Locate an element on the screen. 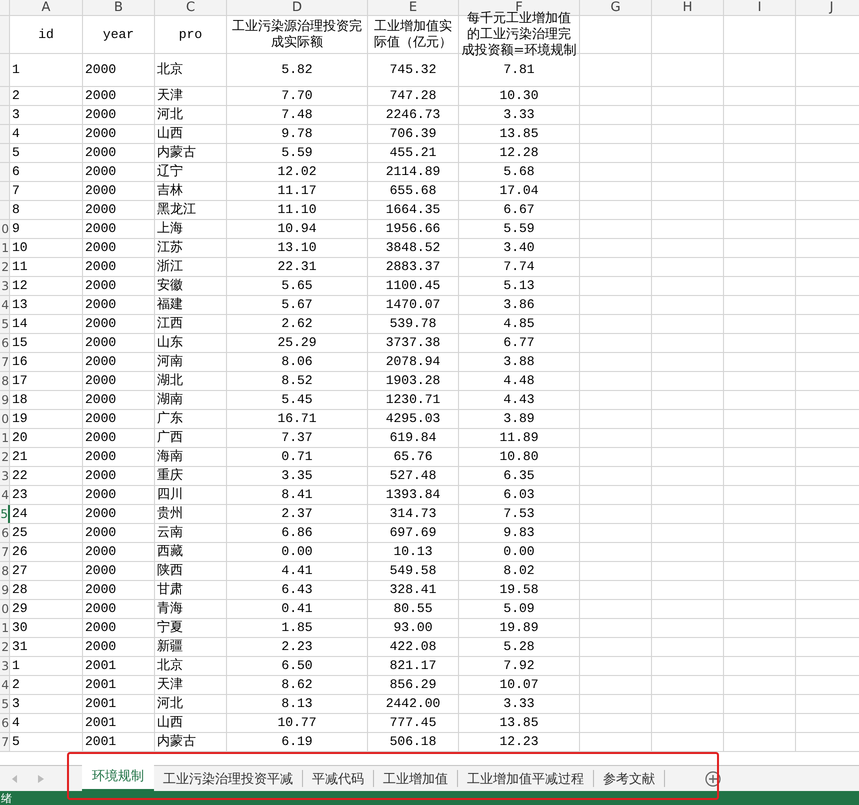 The height and width of the screenshot is (805, 859). column-letter-header: B is located at coordinates (119, 7).